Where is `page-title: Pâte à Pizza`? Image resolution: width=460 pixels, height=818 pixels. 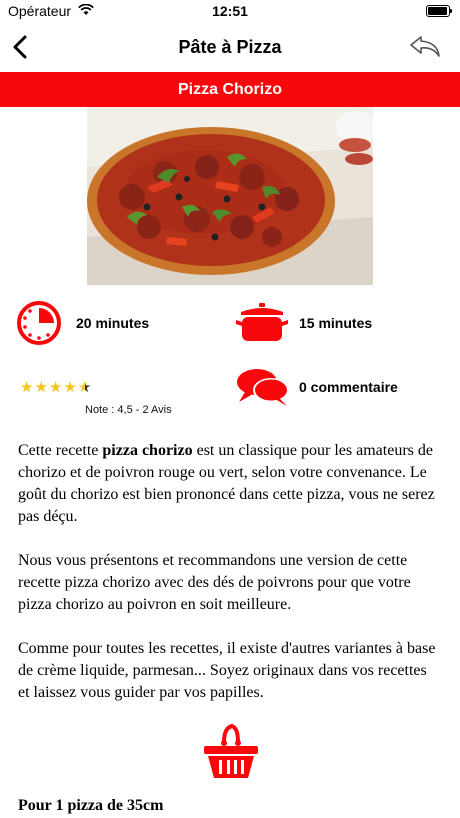
page-title: Pâte à Pizza is located at coordinates (230, 47).